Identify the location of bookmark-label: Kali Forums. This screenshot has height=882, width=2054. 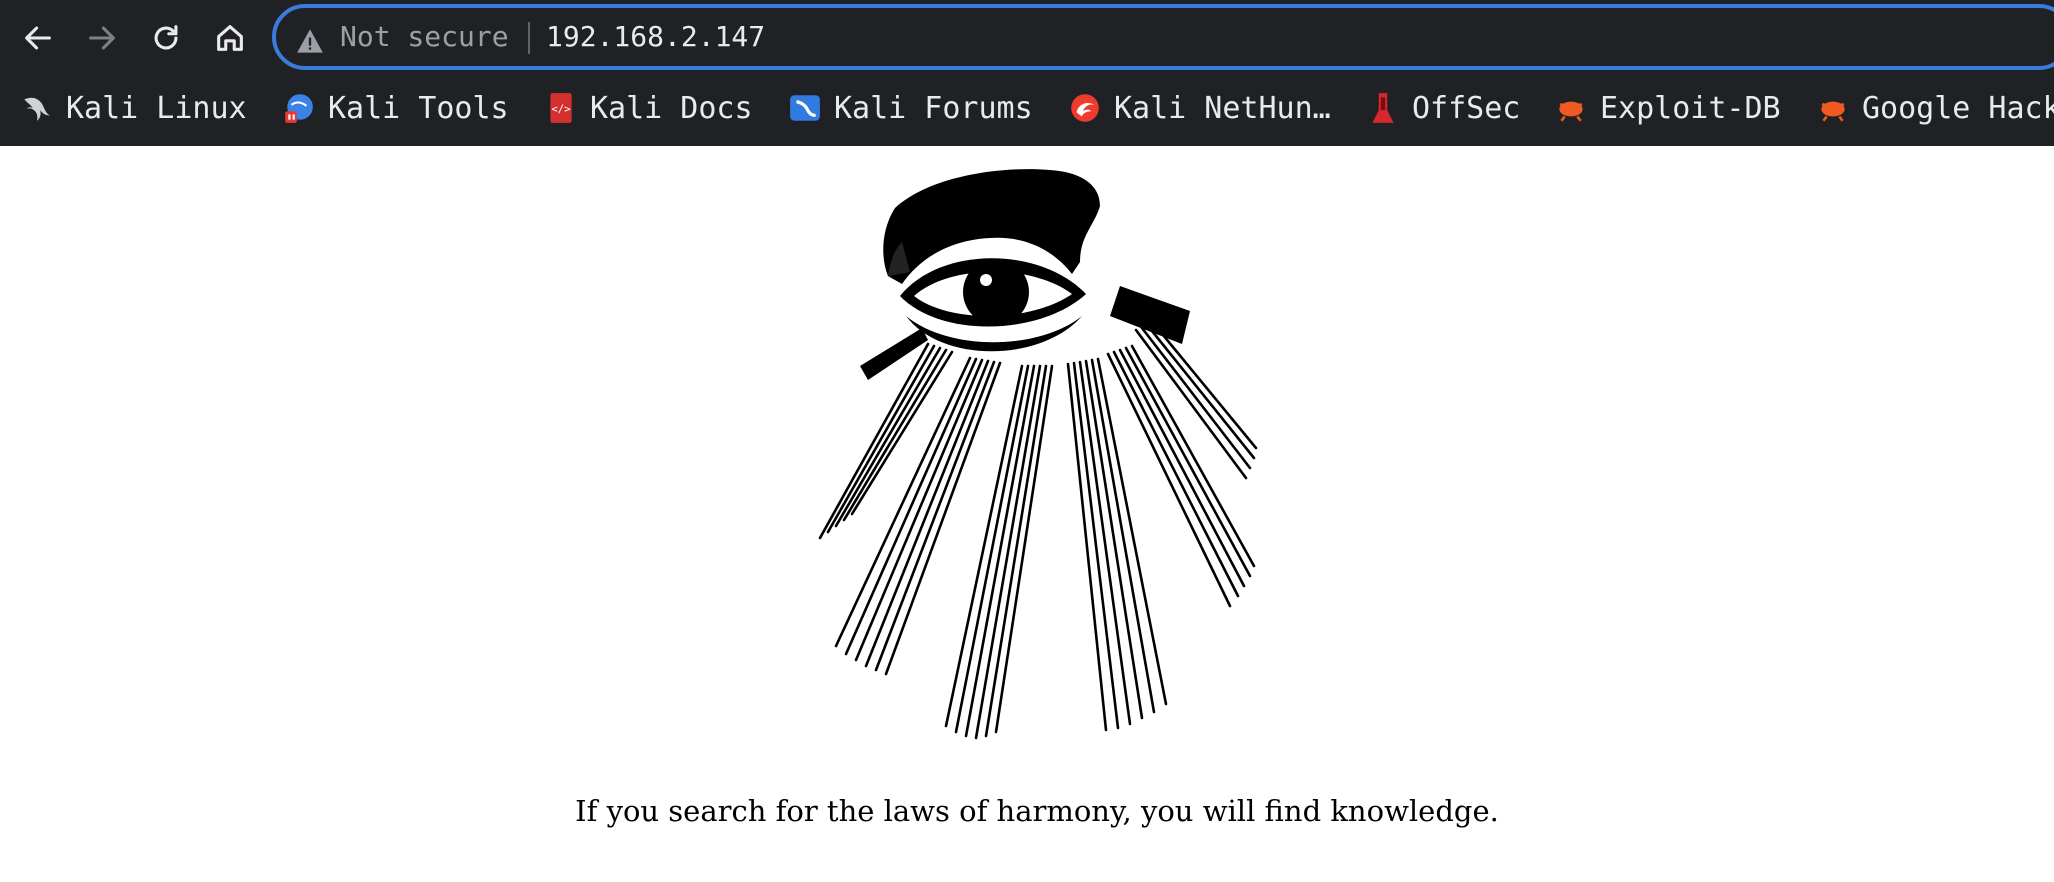
(933, 108).